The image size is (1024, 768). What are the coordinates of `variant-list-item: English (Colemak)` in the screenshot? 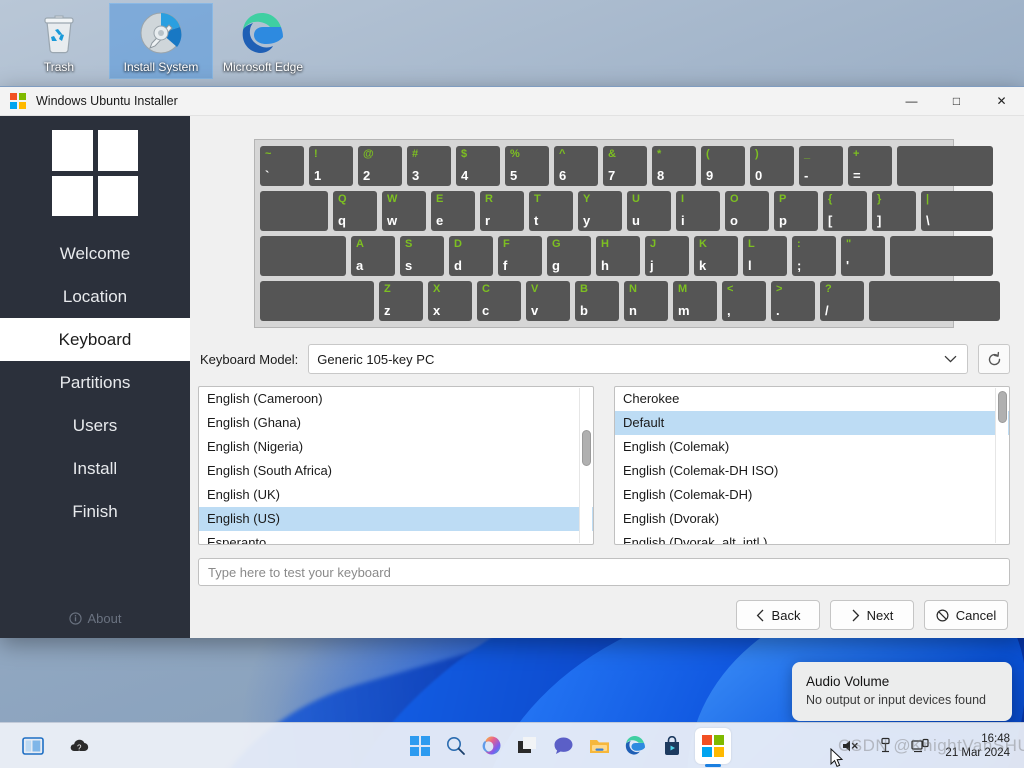 It's located at (812, 447).